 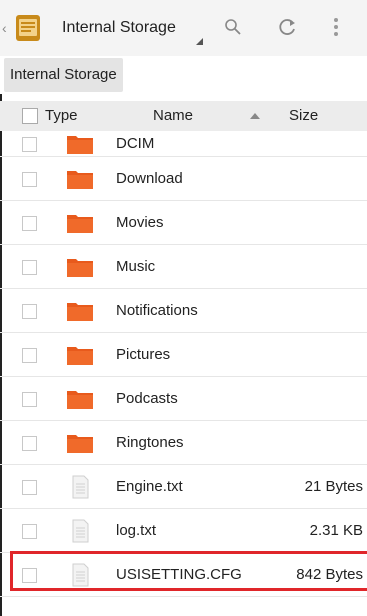 I want to click on refresh-icon, so click(x=287, y=27).